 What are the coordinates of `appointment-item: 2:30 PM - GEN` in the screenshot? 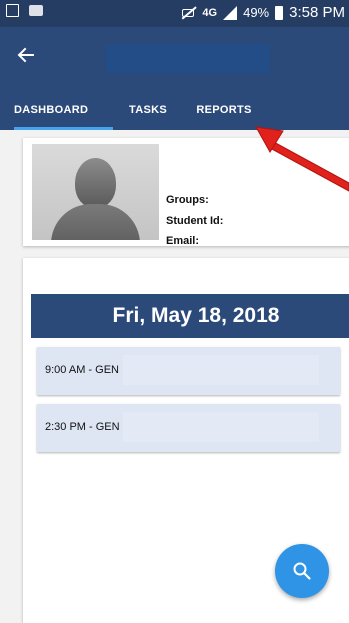 It's located at (188, 428).